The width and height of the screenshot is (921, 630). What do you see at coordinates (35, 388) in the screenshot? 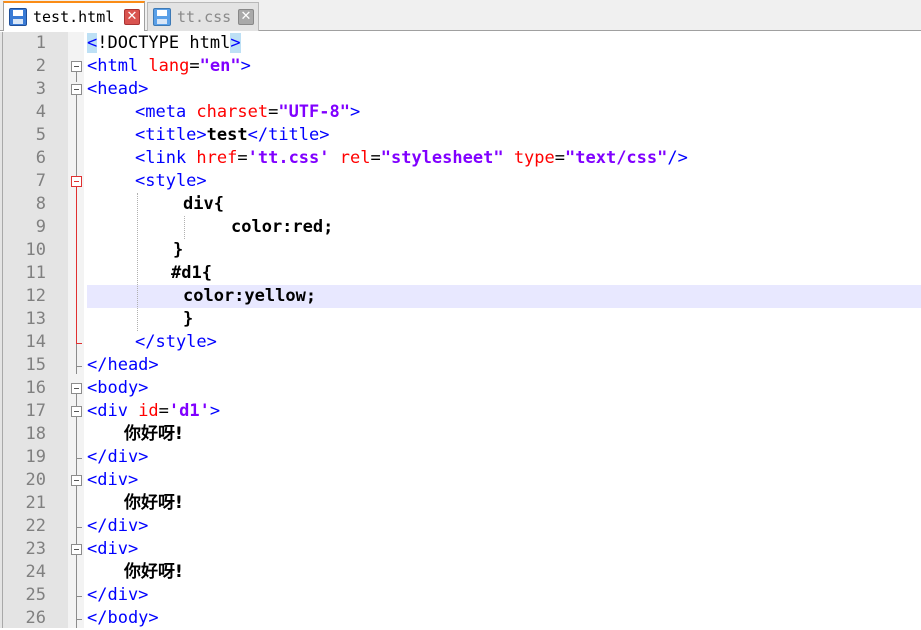
I see `line-number: 16` at bounding box center [35, 388].